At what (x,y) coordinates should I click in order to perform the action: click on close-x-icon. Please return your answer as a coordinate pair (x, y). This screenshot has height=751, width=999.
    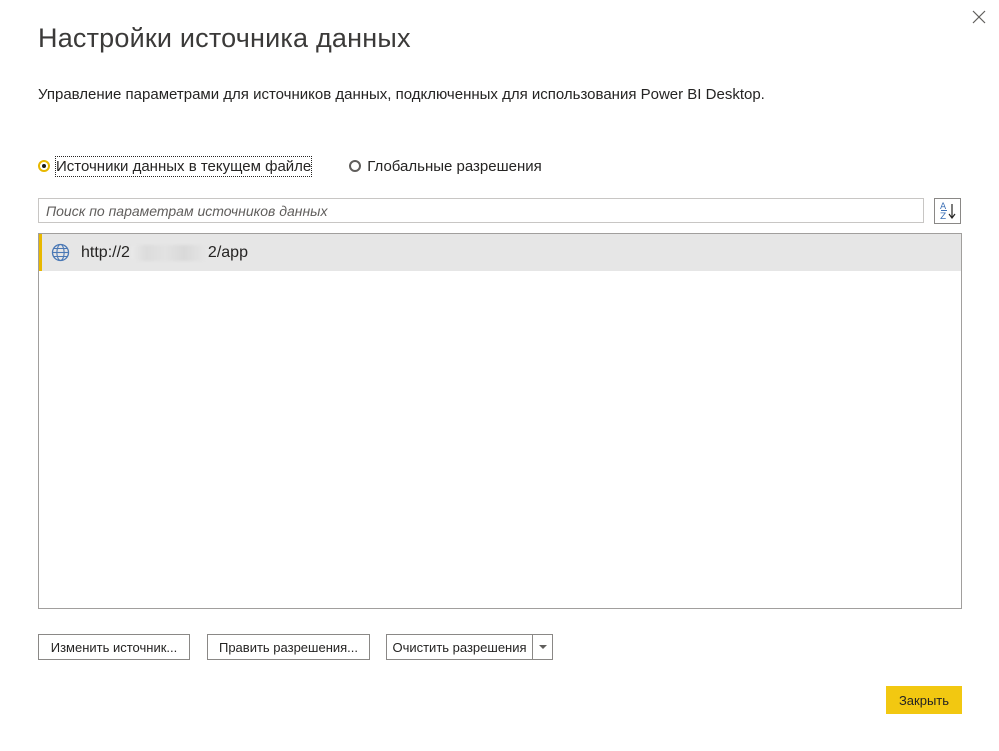
    Looking at the image, I should click on (979, 17).